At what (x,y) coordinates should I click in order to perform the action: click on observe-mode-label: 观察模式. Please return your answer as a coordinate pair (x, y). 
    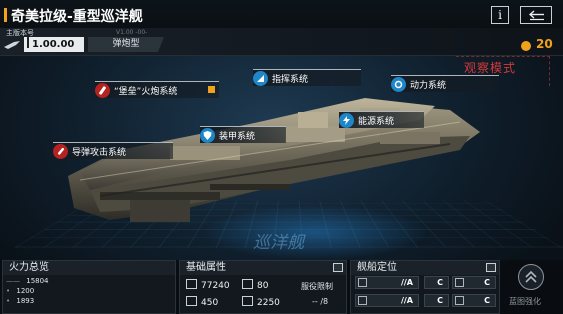
    Looking at the image, I should click on (490, 67).